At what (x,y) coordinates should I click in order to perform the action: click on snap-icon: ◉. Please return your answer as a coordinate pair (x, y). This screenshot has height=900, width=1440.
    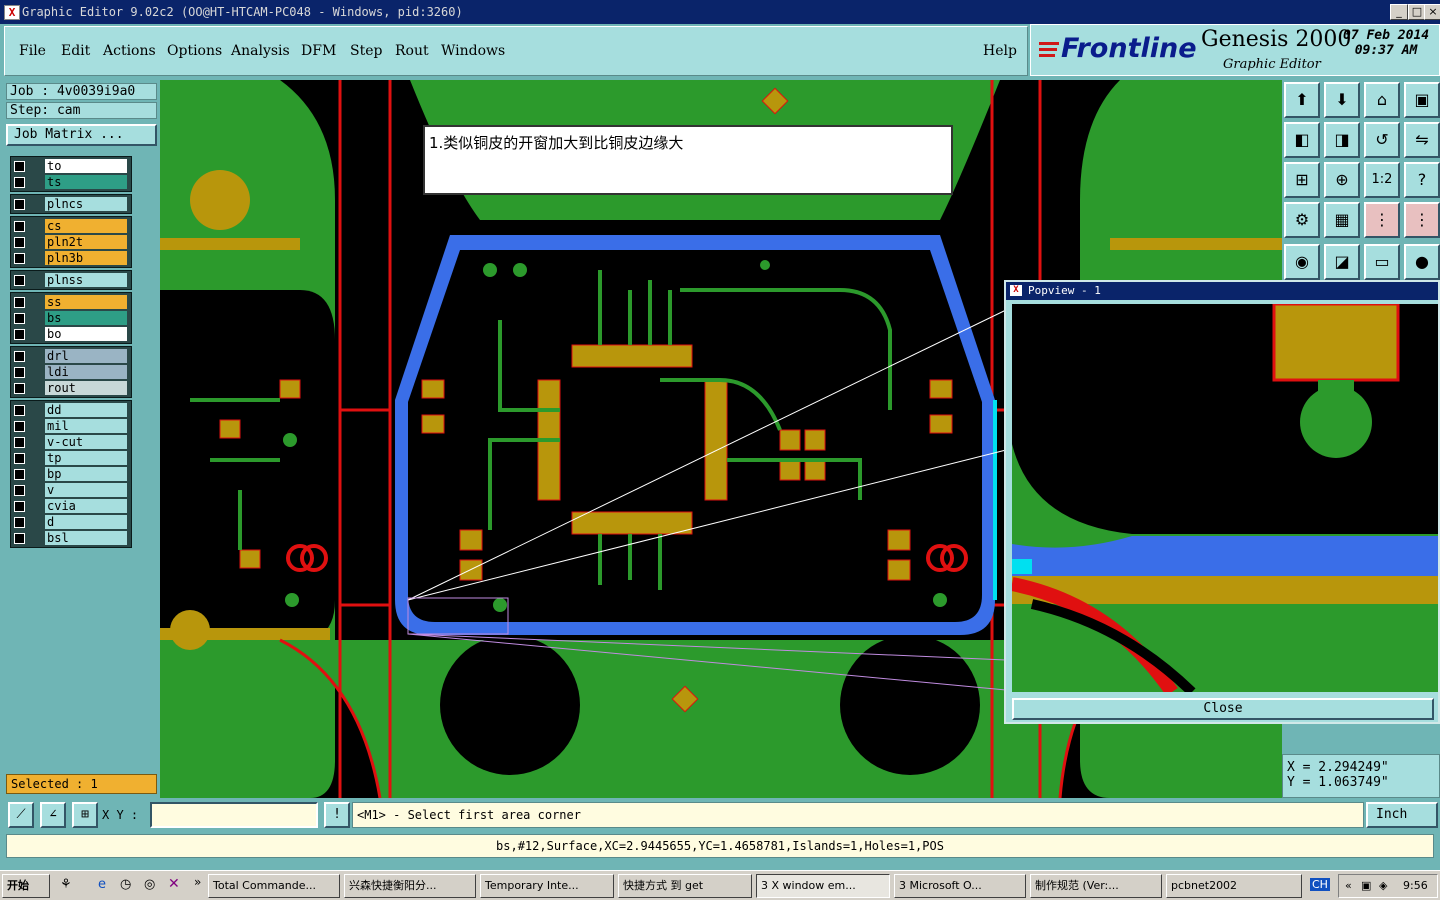
    Looking at the image, I should click on (1302, 262).